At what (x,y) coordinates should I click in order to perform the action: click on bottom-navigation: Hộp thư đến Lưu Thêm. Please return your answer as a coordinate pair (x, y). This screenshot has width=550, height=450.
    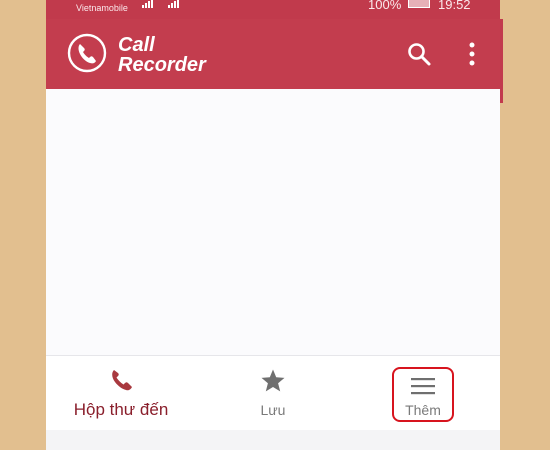
    Looking at the image, I should click on (273, 393).